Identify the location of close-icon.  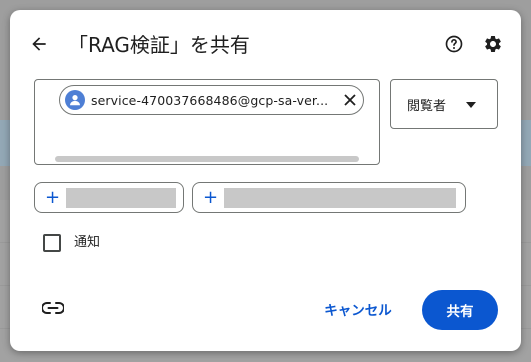
(350, 100).